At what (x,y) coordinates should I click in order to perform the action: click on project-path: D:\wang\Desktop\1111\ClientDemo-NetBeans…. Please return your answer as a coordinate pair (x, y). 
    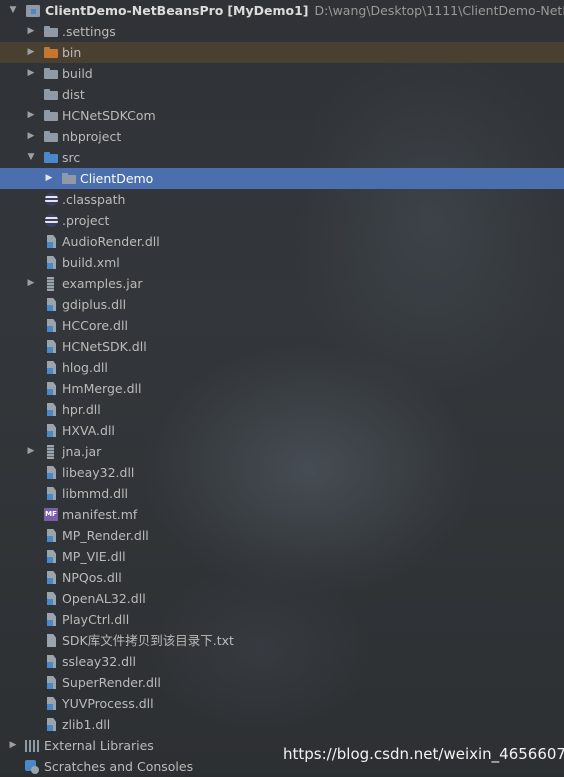
    Looking at the image, I should click on (439, 10).